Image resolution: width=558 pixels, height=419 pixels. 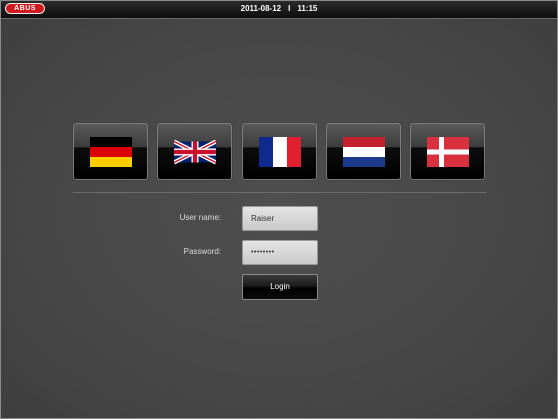 I want to click on flag-france-icon, so click(x=280, y=152).